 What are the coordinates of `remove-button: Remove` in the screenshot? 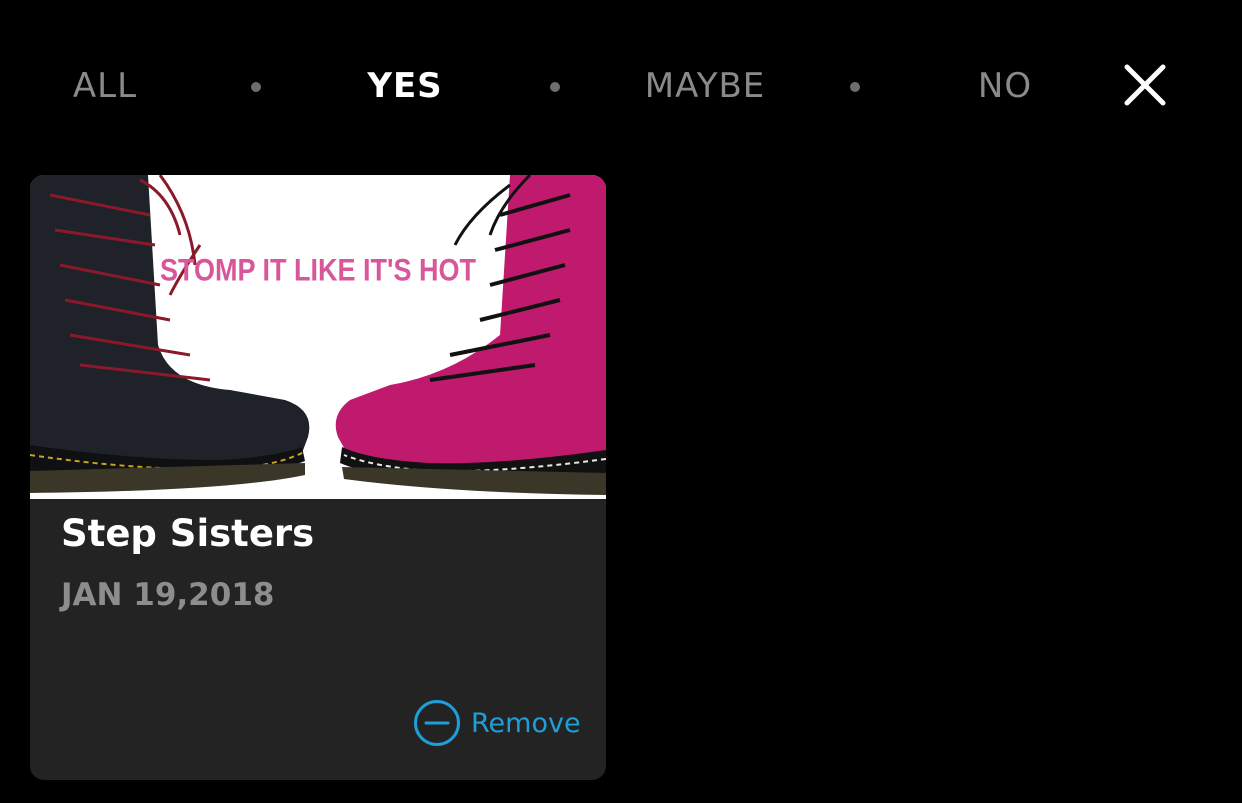 It's located at (497, 723).